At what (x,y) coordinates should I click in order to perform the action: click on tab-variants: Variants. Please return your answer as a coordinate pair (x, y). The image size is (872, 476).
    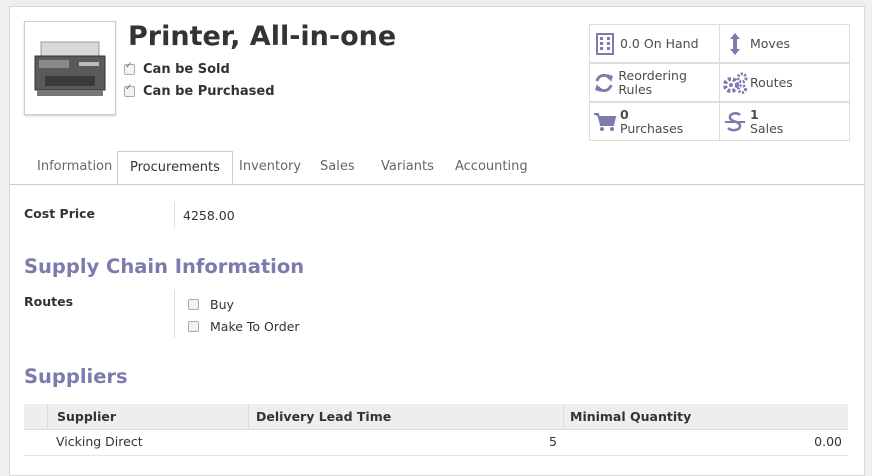
    Looking at the image, I should click on (407, 166).